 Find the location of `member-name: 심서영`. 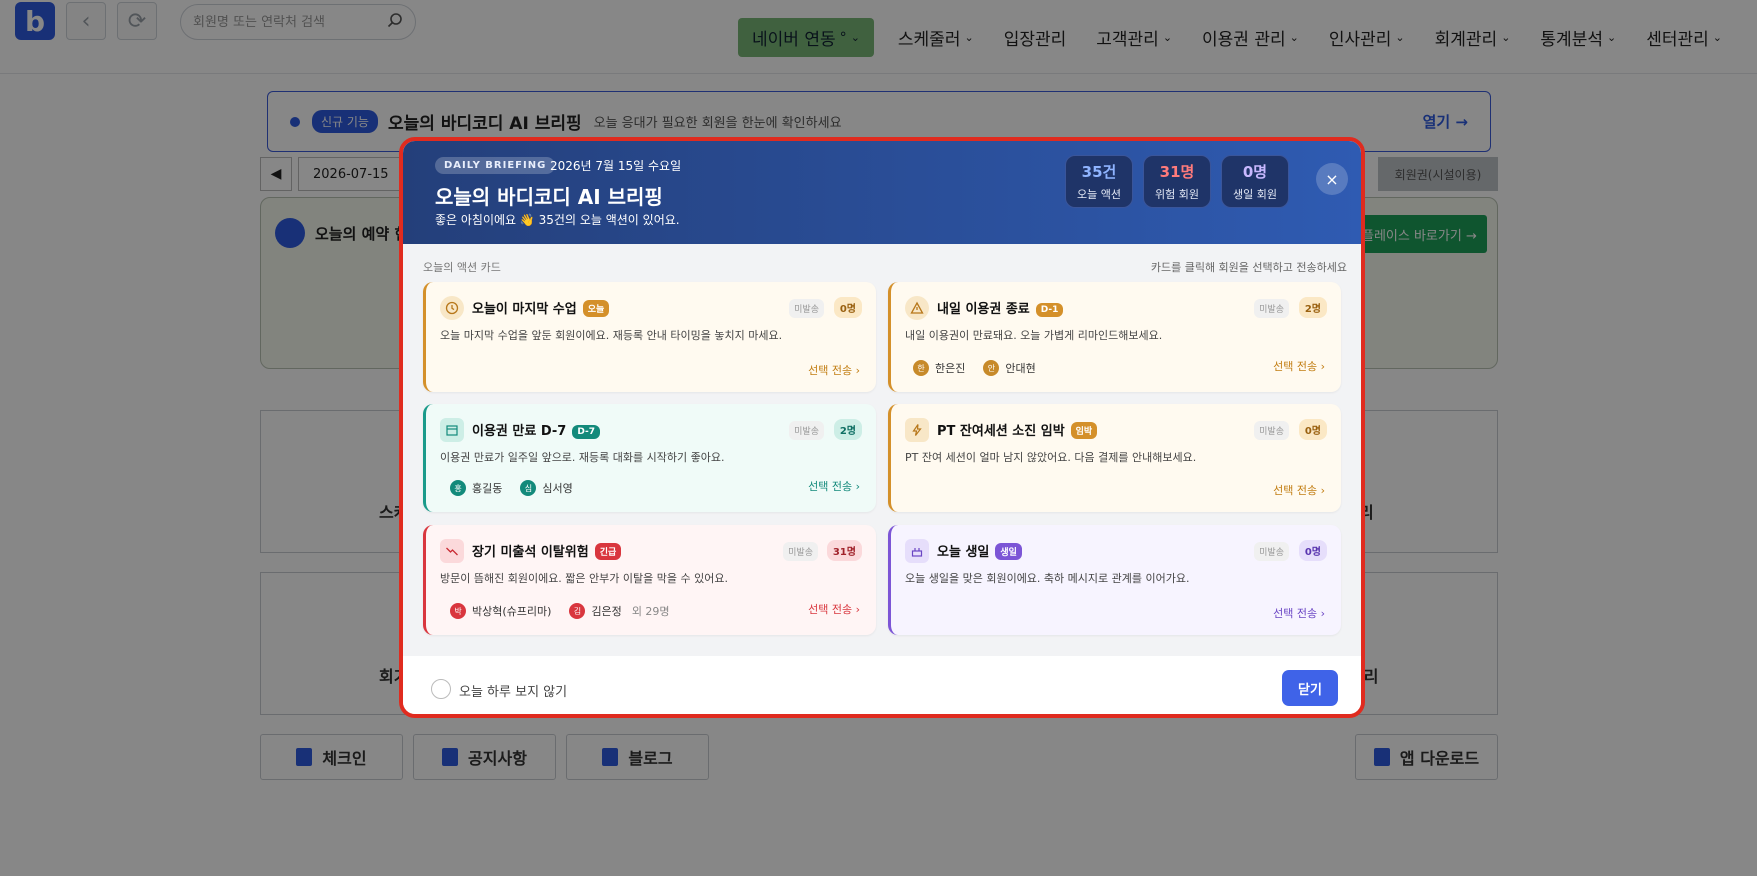

member-name: 심서영 is located at coordinates (557, 488).